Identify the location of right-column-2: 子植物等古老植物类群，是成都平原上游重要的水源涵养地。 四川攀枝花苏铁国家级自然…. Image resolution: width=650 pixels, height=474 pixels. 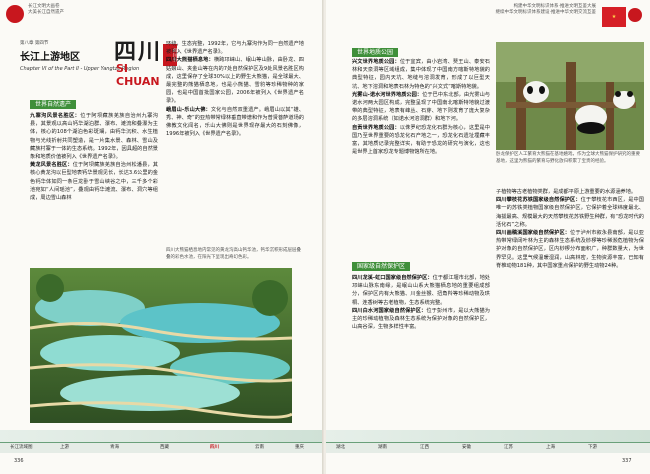
(570, 229).